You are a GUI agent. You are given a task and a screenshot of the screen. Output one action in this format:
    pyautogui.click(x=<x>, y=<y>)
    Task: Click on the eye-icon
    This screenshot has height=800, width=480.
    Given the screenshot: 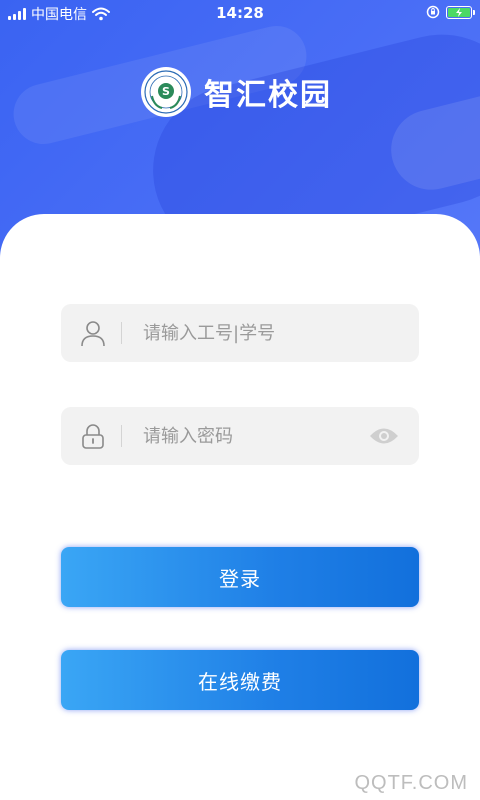 What is the action you would take?
    pyautogui.click(x=384, y=436)
    